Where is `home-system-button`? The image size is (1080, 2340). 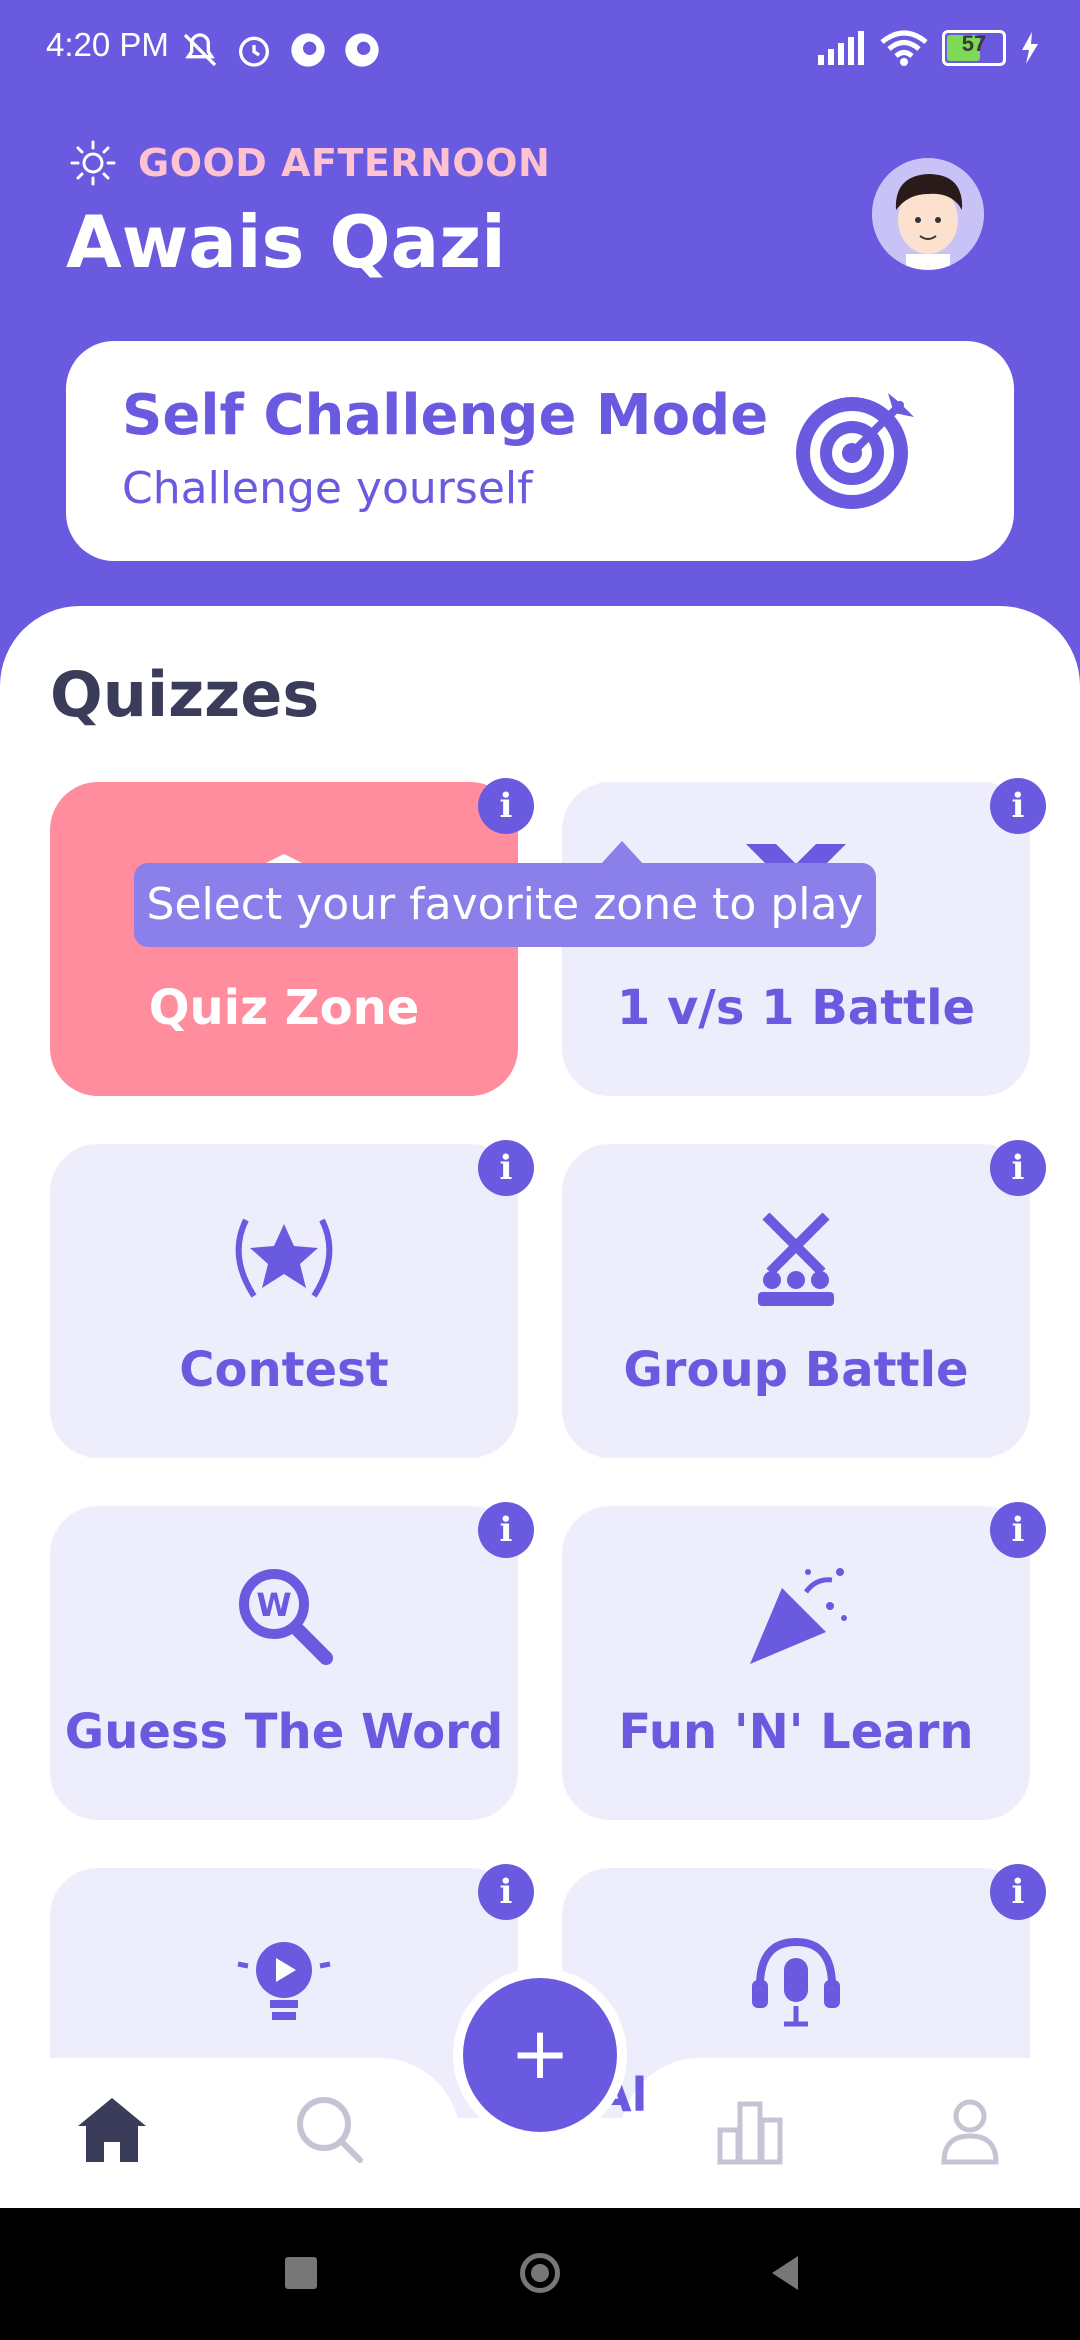
home-system-button is located at coordinates (540, 2273).